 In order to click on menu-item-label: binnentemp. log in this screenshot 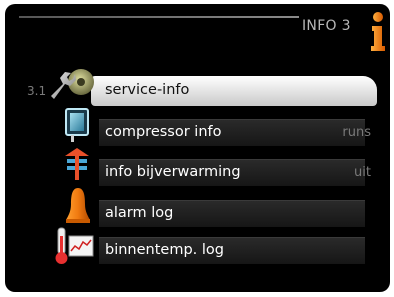, I will do `click(164, 250)`.